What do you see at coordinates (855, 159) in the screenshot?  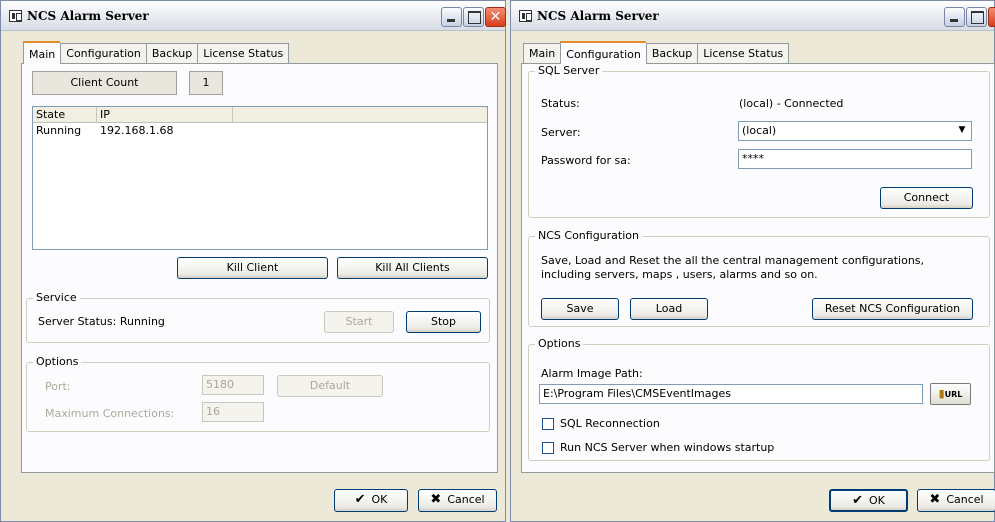 I see `password-field: ****` at bounding box center [855, 159].